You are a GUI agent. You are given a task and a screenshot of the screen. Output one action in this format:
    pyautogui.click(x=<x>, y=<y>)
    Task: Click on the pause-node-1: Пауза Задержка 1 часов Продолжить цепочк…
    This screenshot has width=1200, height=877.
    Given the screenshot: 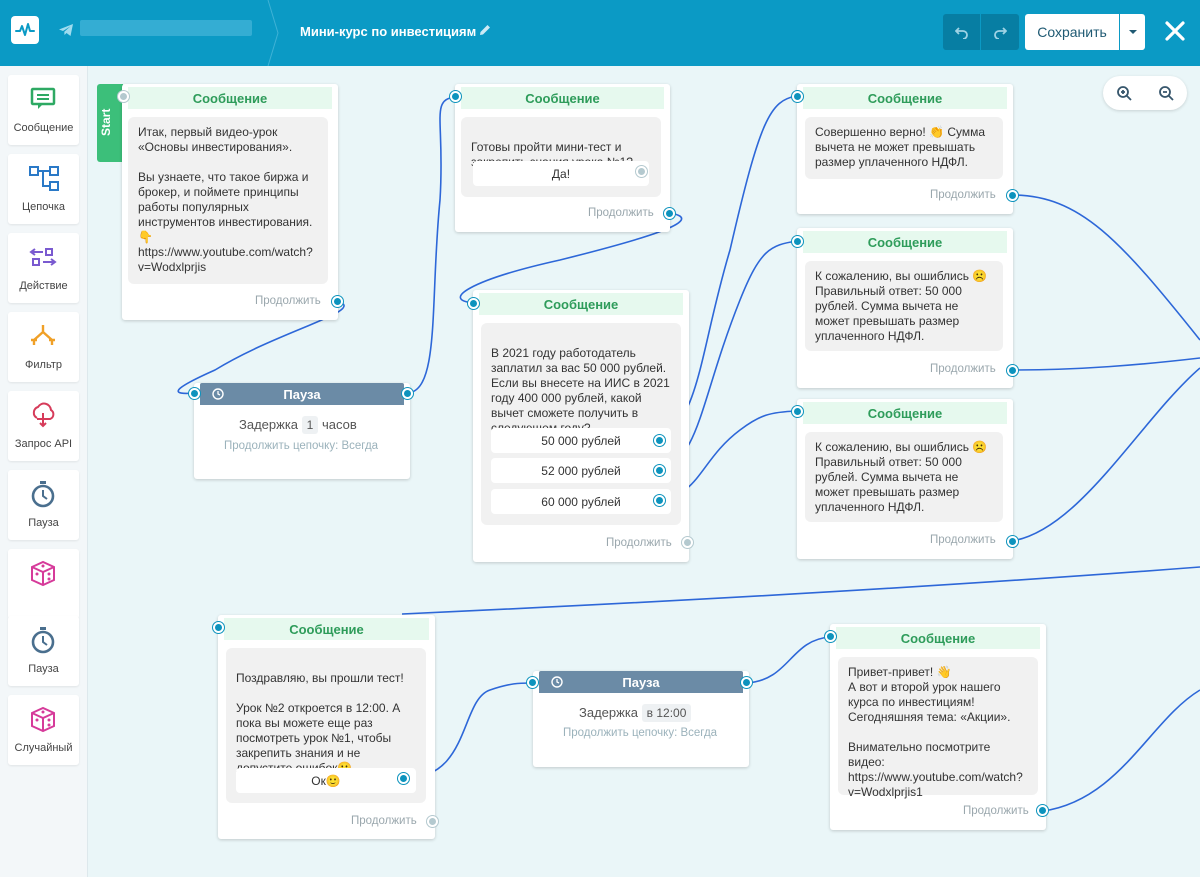 What is the action you would take?
    pyautogui.click(x=302, y=431)
    